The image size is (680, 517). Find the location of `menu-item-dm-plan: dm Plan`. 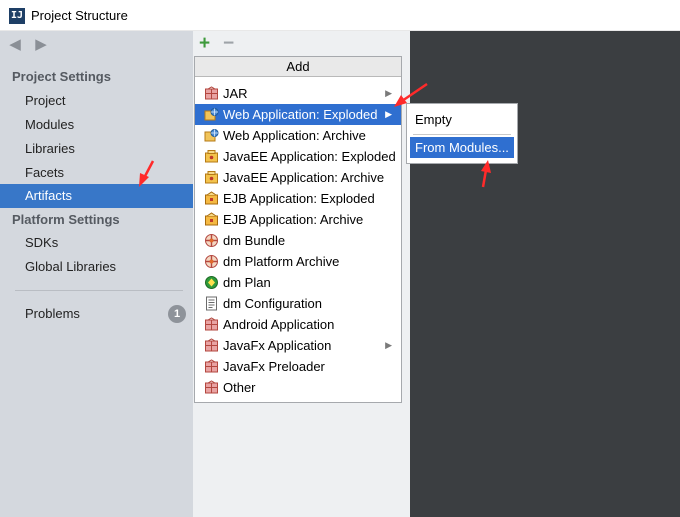

menu-item-dm-plan: dm Plan is located at coordinates (298, 282).